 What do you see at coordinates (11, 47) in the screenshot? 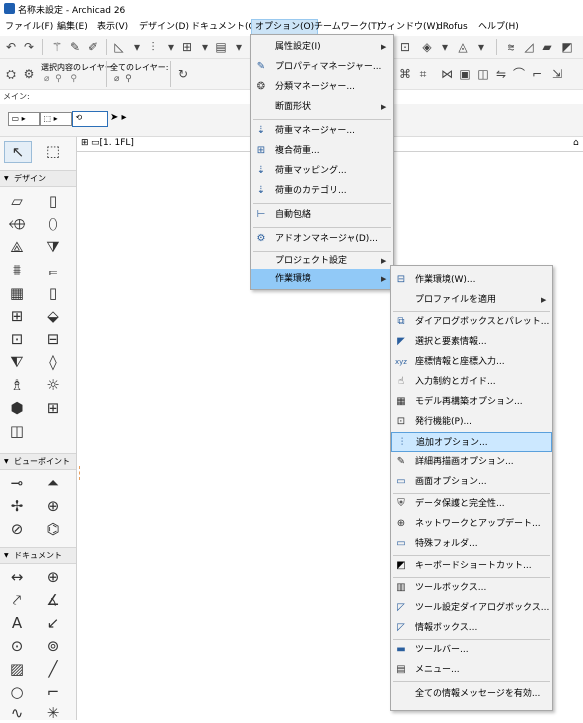
I see `undo-icon: ↶` at bounding box center [11, 47].